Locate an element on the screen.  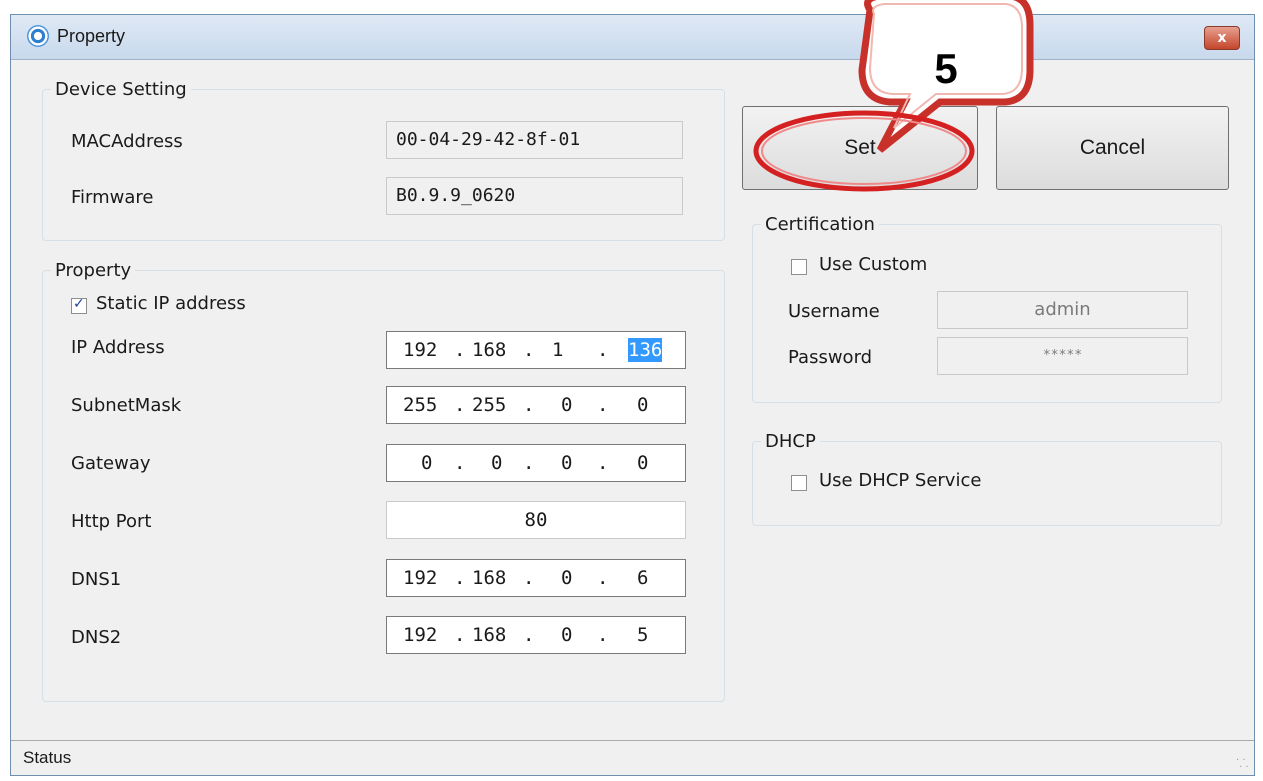
step-number: 5 is located at coordinates (945, 68).